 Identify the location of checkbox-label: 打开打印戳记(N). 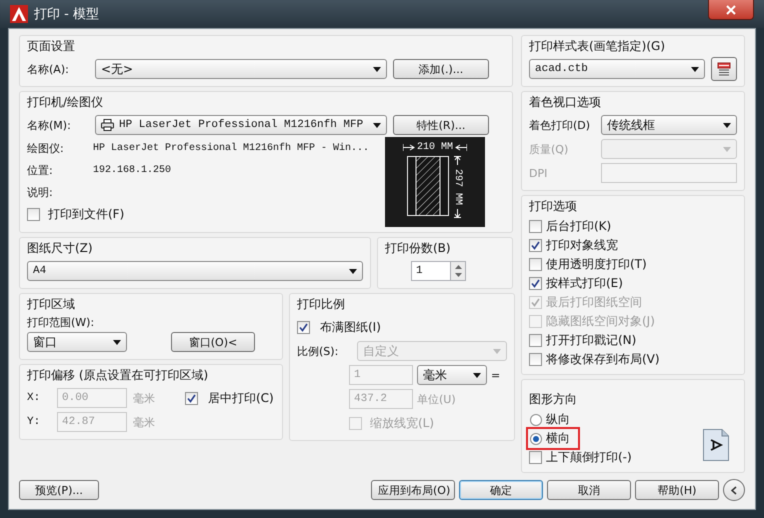
(591, 340).